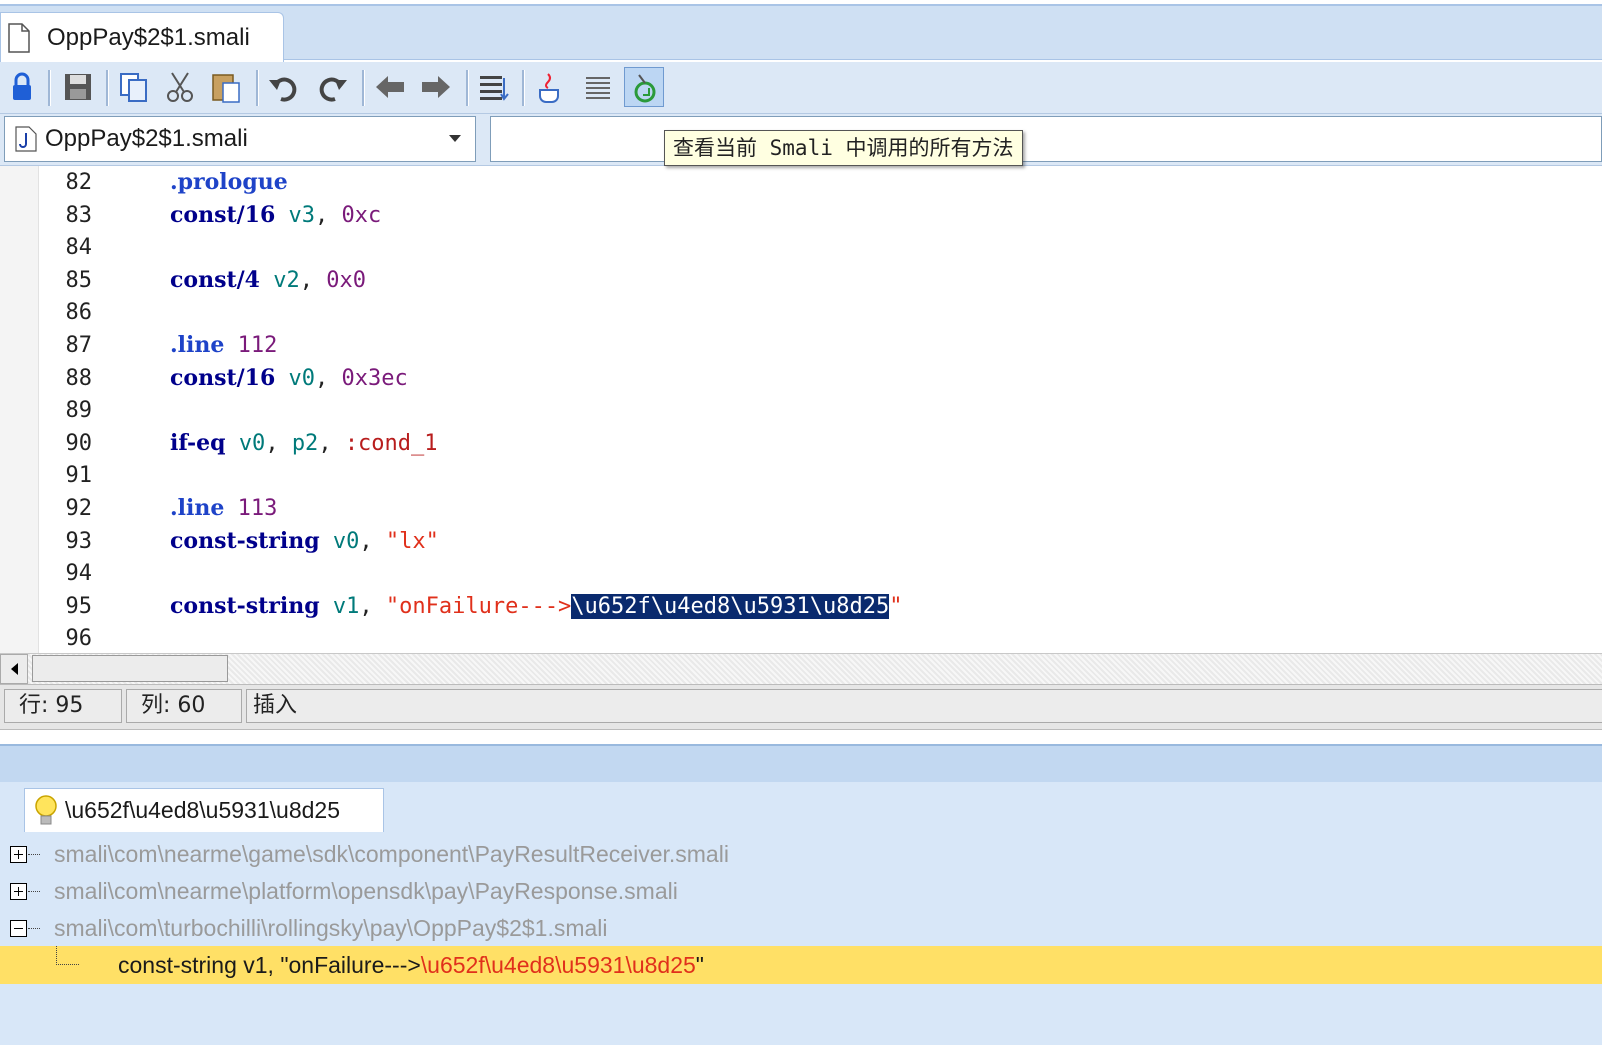  What do you see at coordinates (455, 138) in the screenshot?
I see `chevron-down-icon` at bounding box center [455, 138].